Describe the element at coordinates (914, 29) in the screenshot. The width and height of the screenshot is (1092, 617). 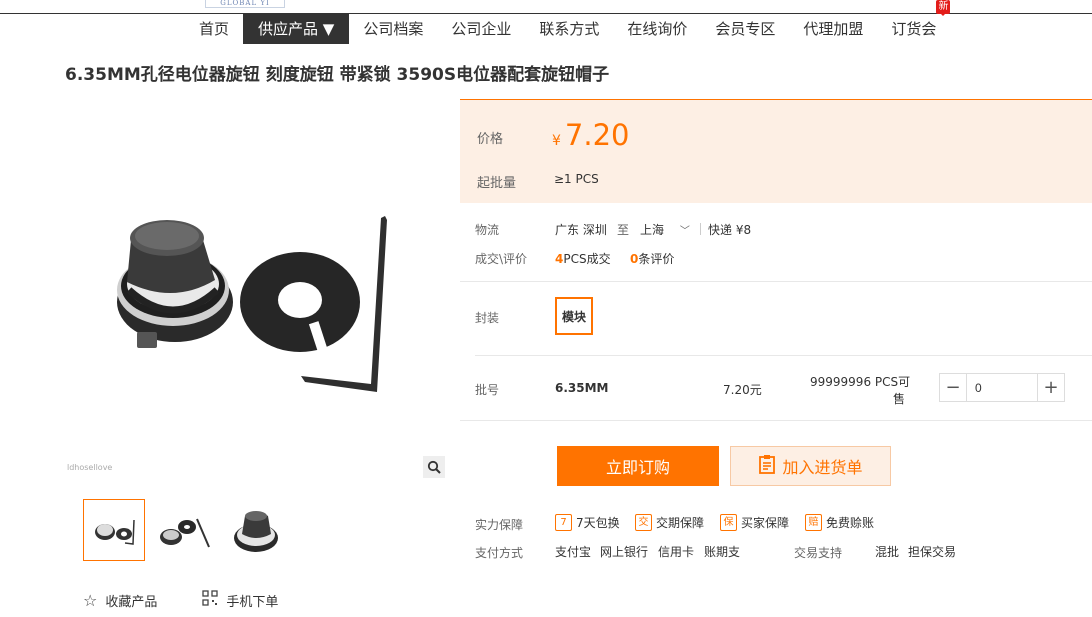
I see `nav-order-fair-label: 订货会` at that location.